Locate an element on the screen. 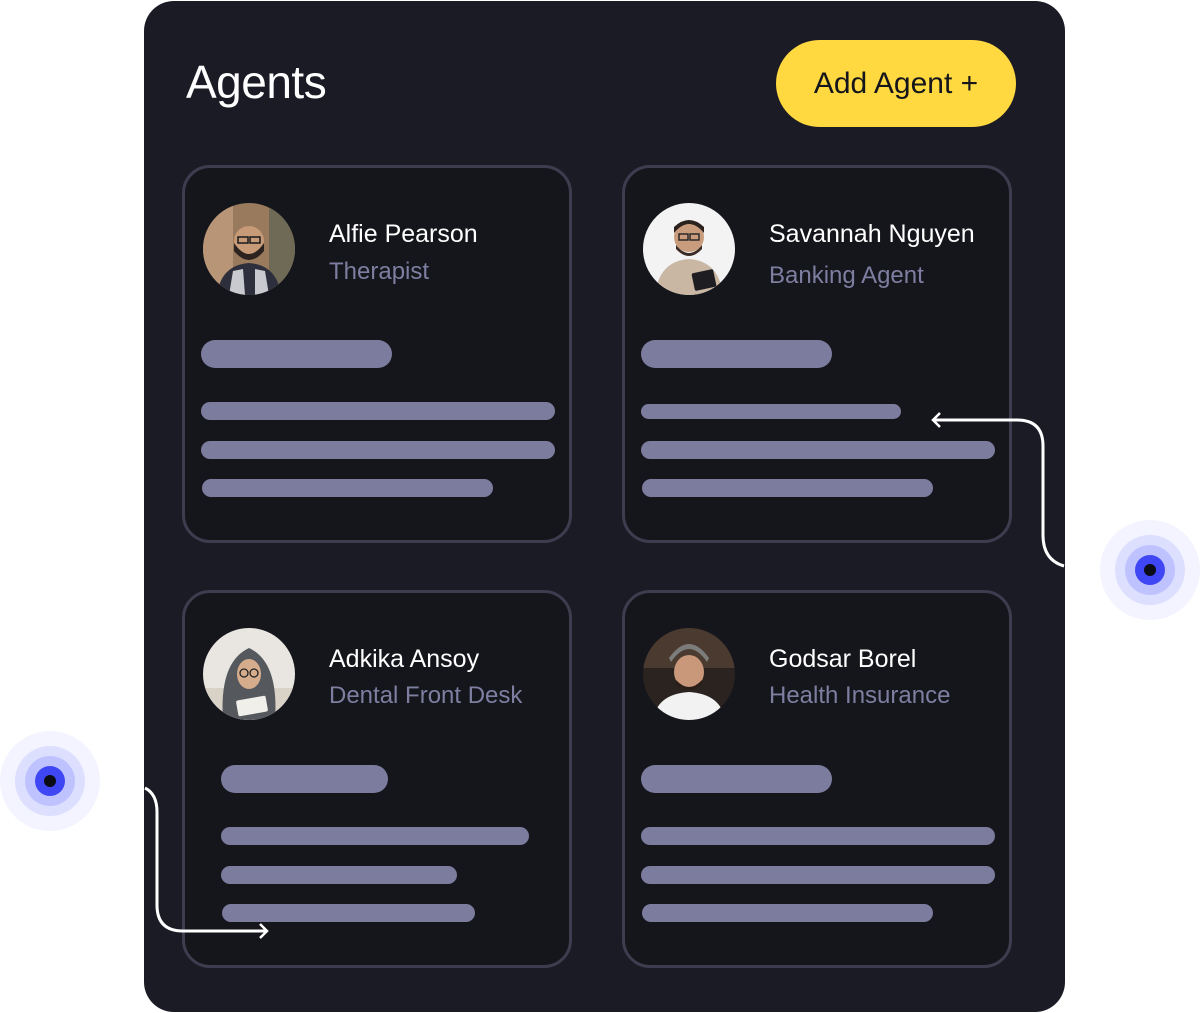  agent-name: Savannah Nguyen is located at coordinates (872, 234).